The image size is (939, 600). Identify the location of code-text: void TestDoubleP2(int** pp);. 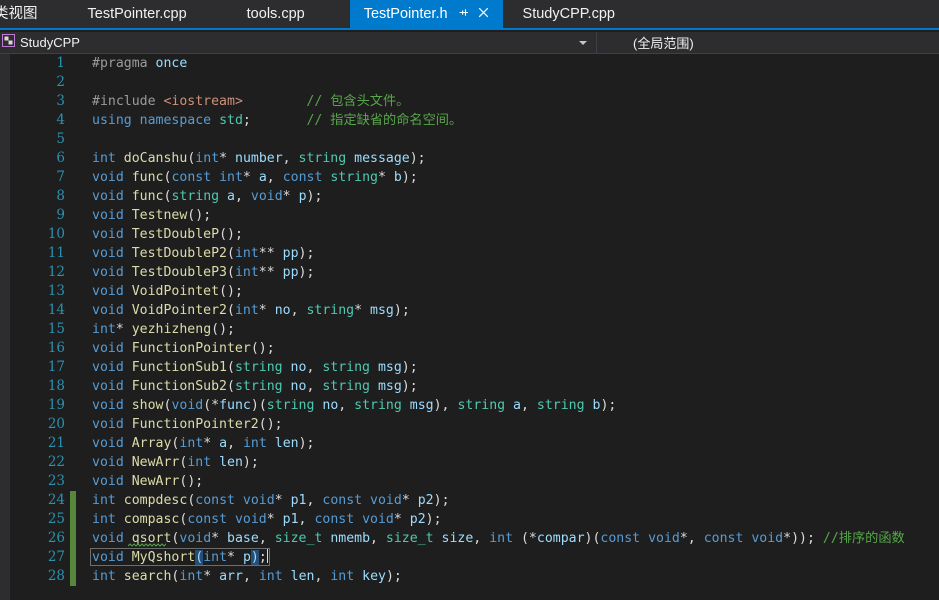
(507, 253).